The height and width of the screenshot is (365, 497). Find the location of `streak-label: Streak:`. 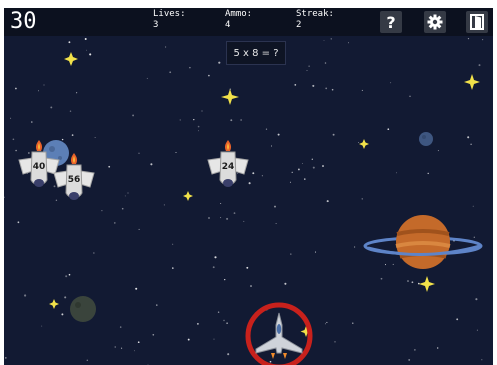

streak-label: Streak: is located at coordinates (315, 14).